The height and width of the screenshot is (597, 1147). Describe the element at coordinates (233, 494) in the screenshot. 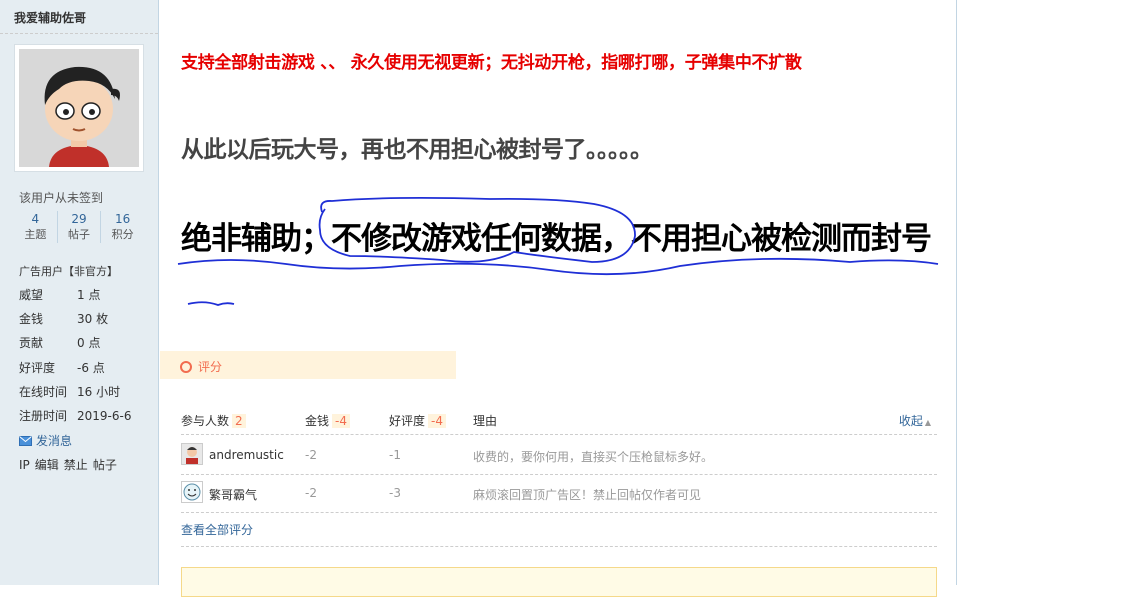

I see `rating-user: 繁哥霸气` at that location.